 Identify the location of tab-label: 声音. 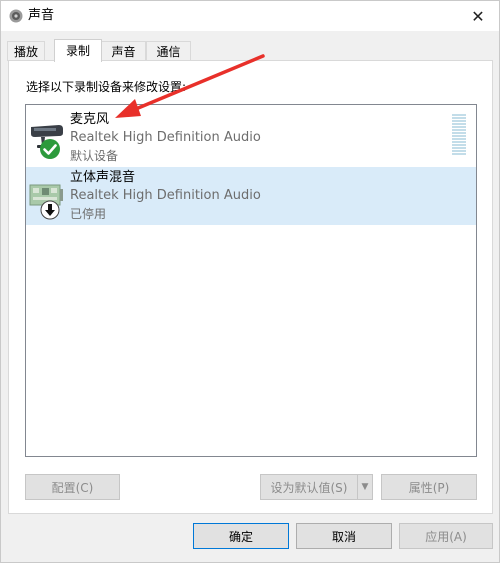
(123, 51).